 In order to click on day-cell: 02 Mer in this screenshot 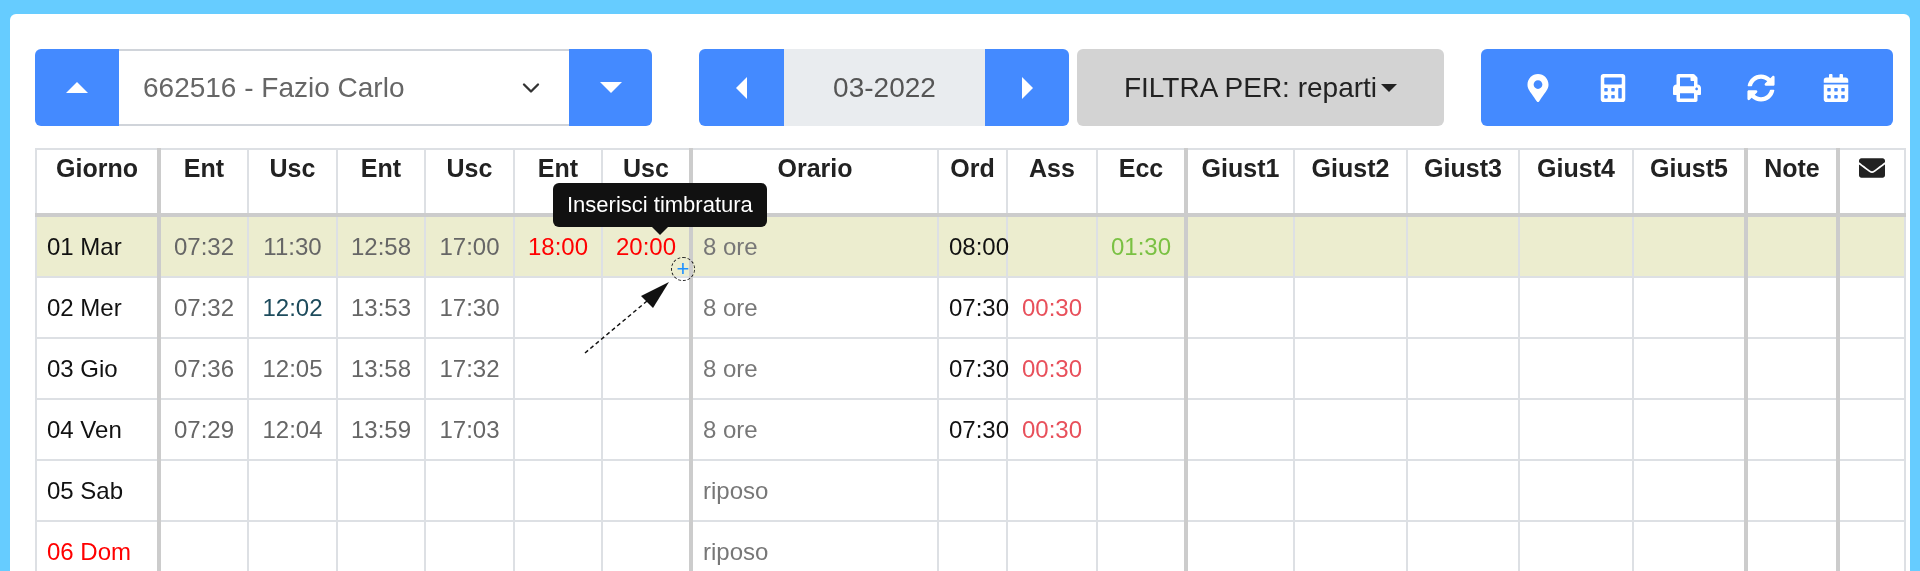, I will do `click(97, 307)`.